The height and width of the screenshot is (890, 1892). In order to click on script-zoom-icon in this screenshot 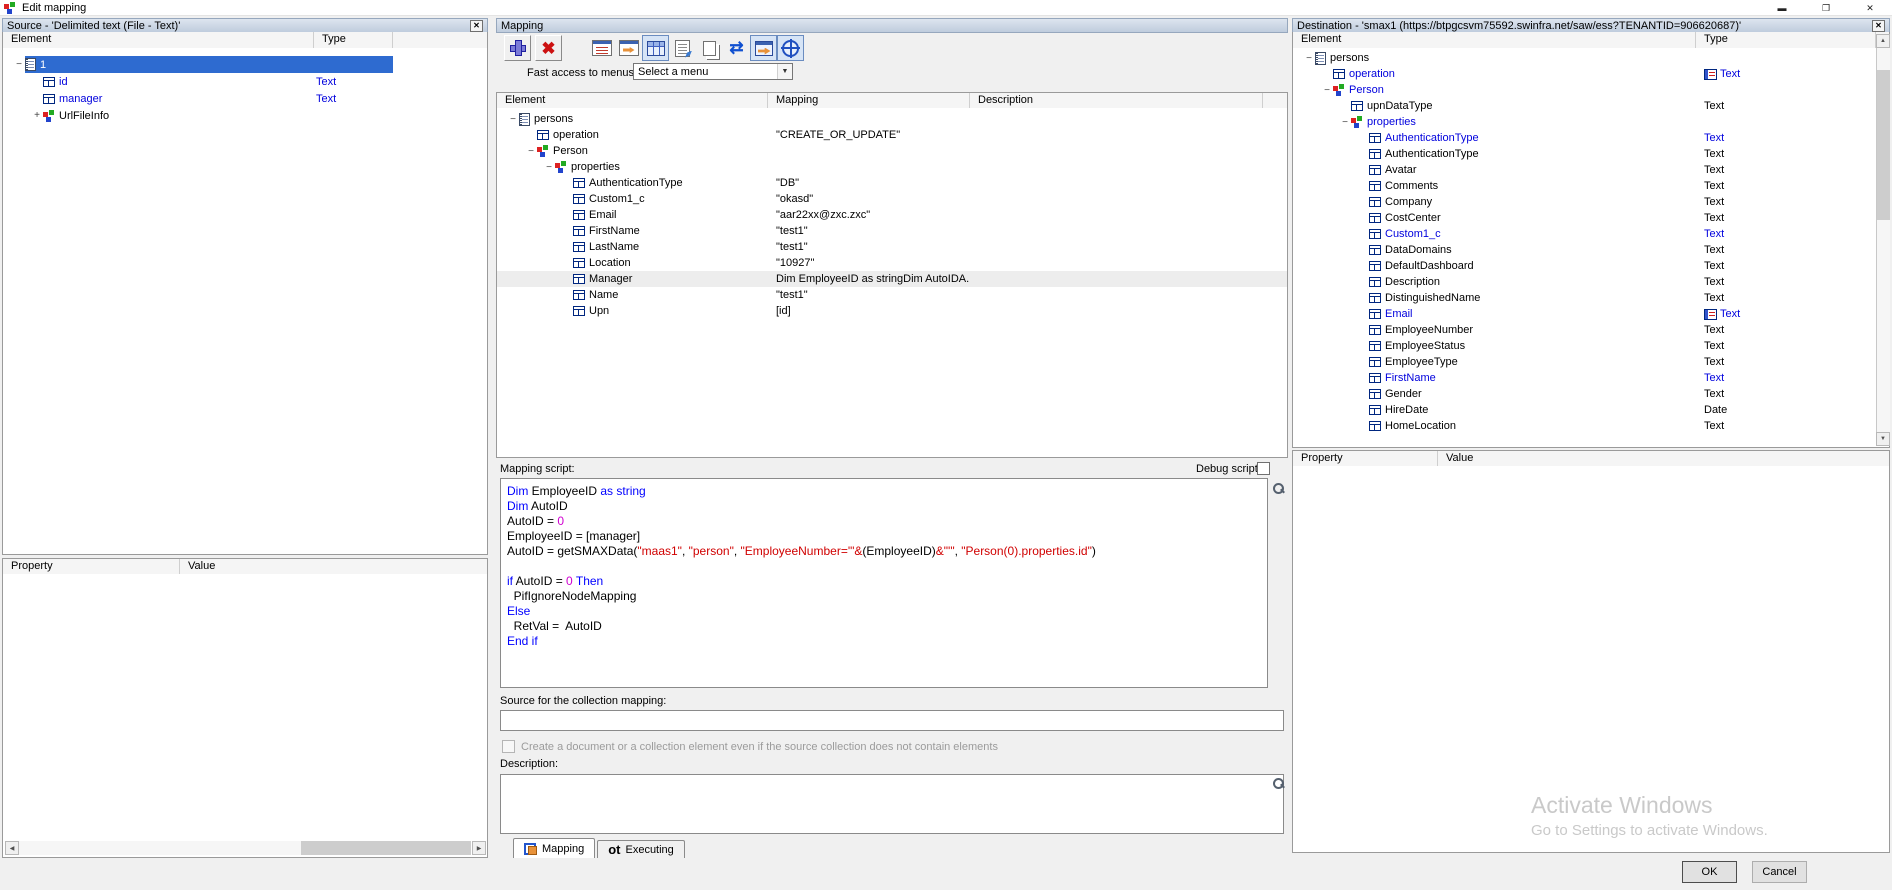, I will do `click(1278, 488)`.